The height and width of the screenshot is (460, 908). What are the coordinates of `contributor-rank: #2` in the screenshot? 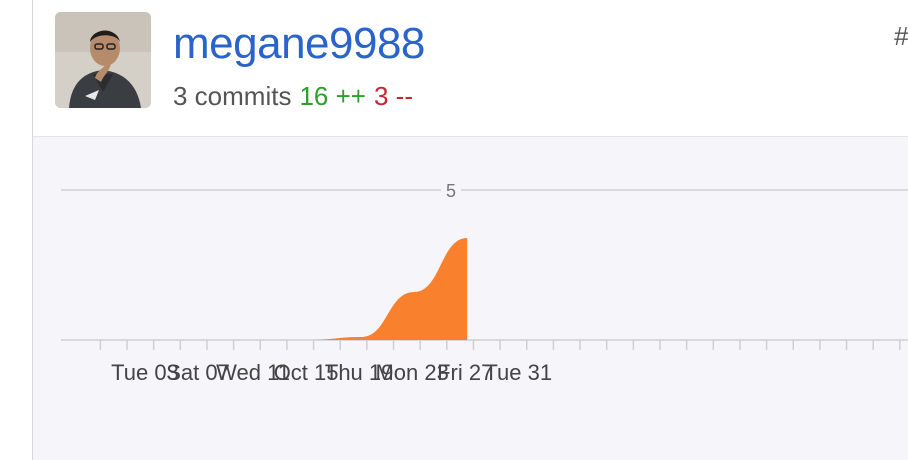 It's located at (901, 36).